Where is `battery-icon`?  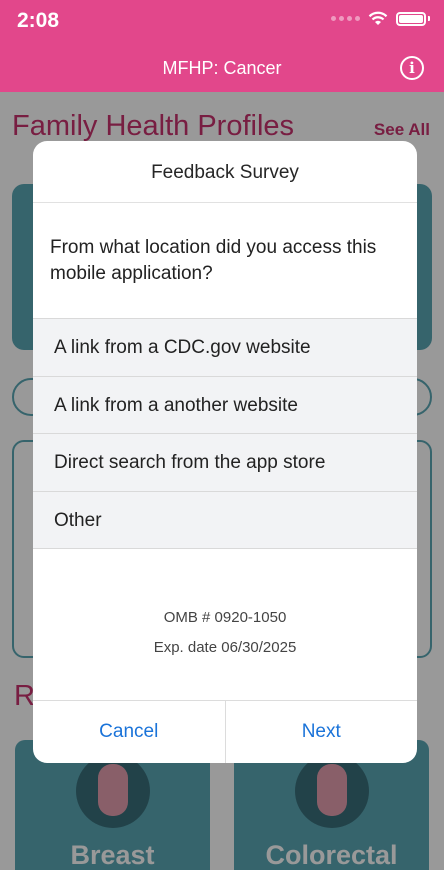
battery-icon is located at coordinates (411, 18).